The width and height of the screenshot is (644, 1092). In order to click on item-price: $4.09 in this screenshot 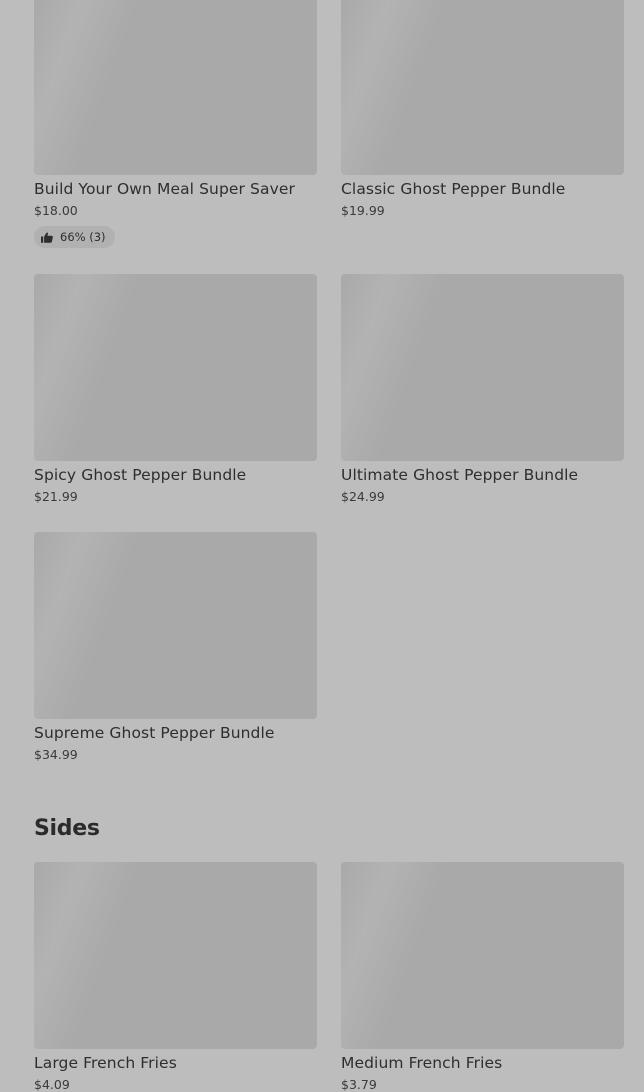, I will do `click(52, 1084)`.